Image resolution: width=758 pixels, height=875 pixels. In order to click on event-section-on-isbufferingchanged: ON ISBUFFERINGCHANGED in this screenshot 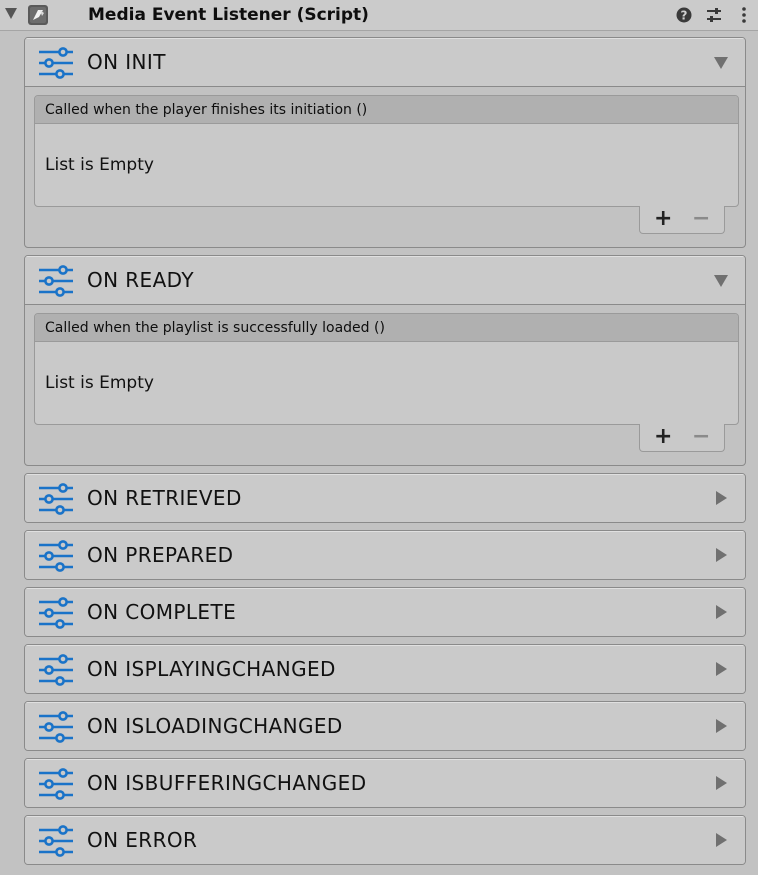, I will do `click(385, 783)`.